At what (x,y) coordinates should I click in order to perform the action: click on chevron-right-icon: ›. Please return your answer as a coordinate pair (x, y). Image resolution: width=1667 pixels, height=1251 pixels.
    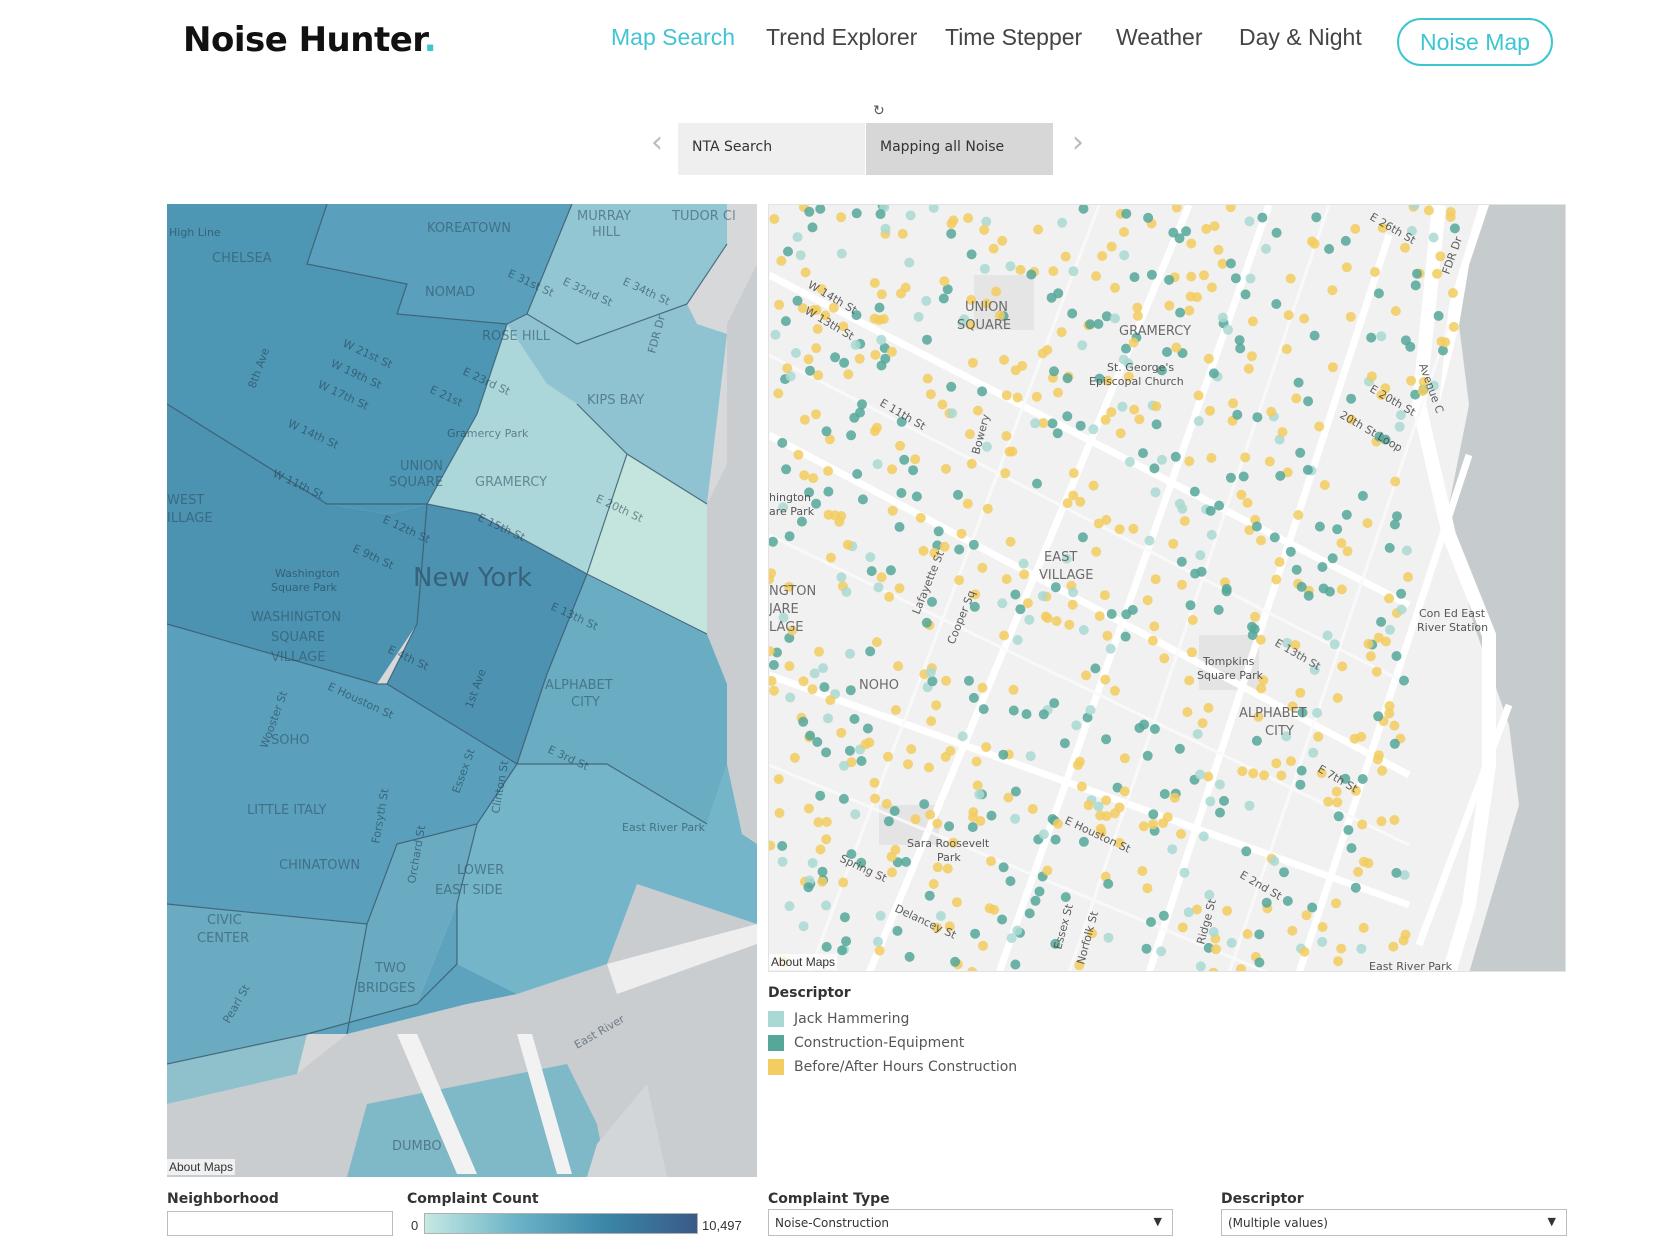
    Looking at the image, I should click on (1078, 143).